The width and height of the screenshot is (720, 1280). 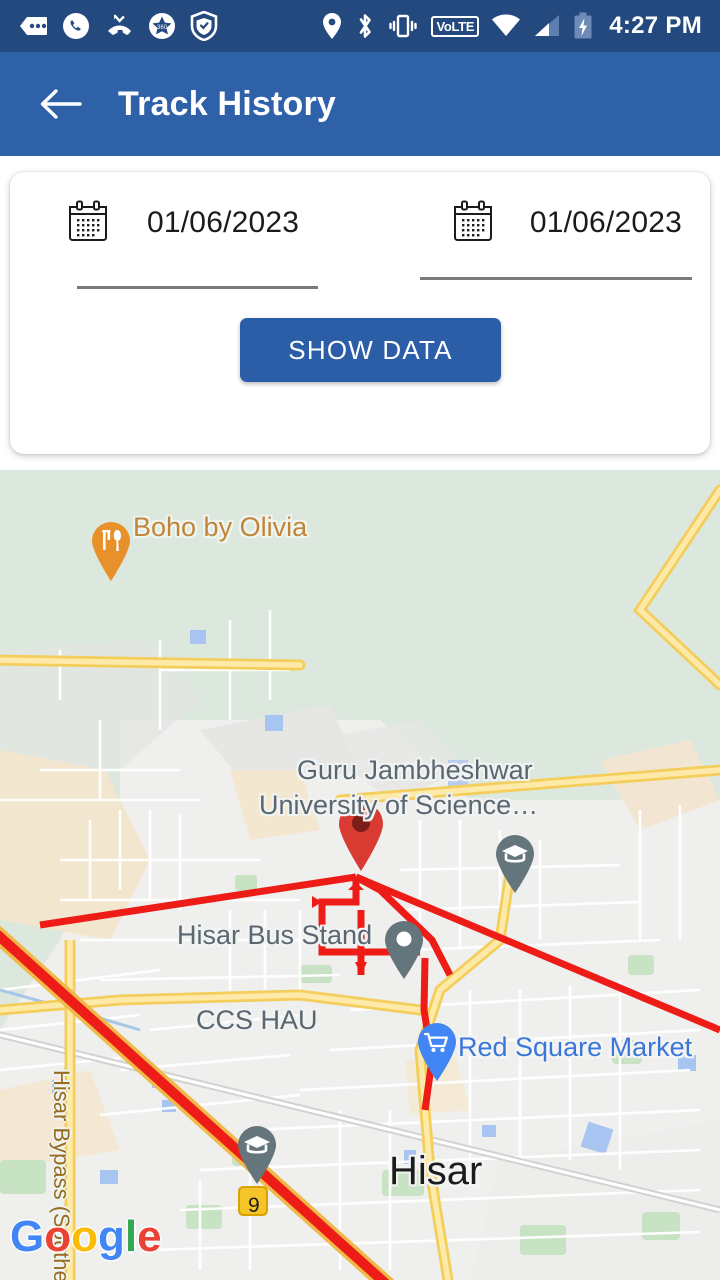 I want to click on svg-text: 9, so click(x=254, y=1205).